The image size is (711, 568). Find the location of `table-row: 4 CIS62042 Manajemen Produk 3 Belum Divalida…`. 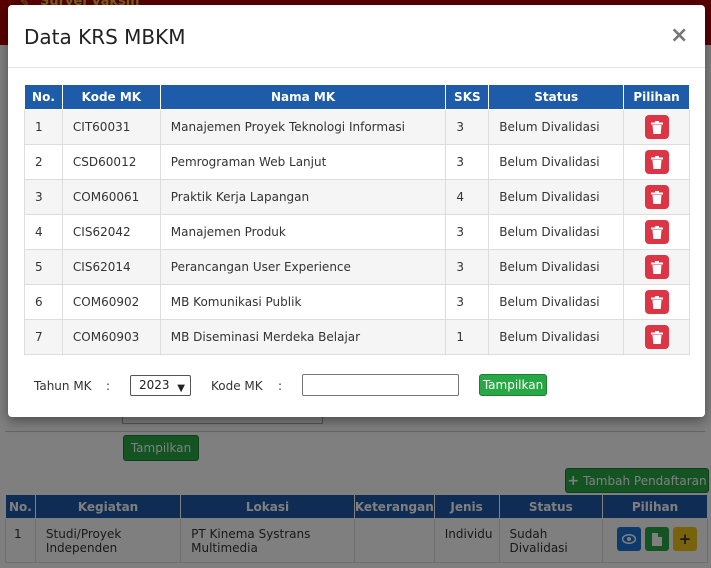

table-row: 4 CIS62042 Manajemen Produk 3 Belum Divalida… is located at coordinates (357, 232).